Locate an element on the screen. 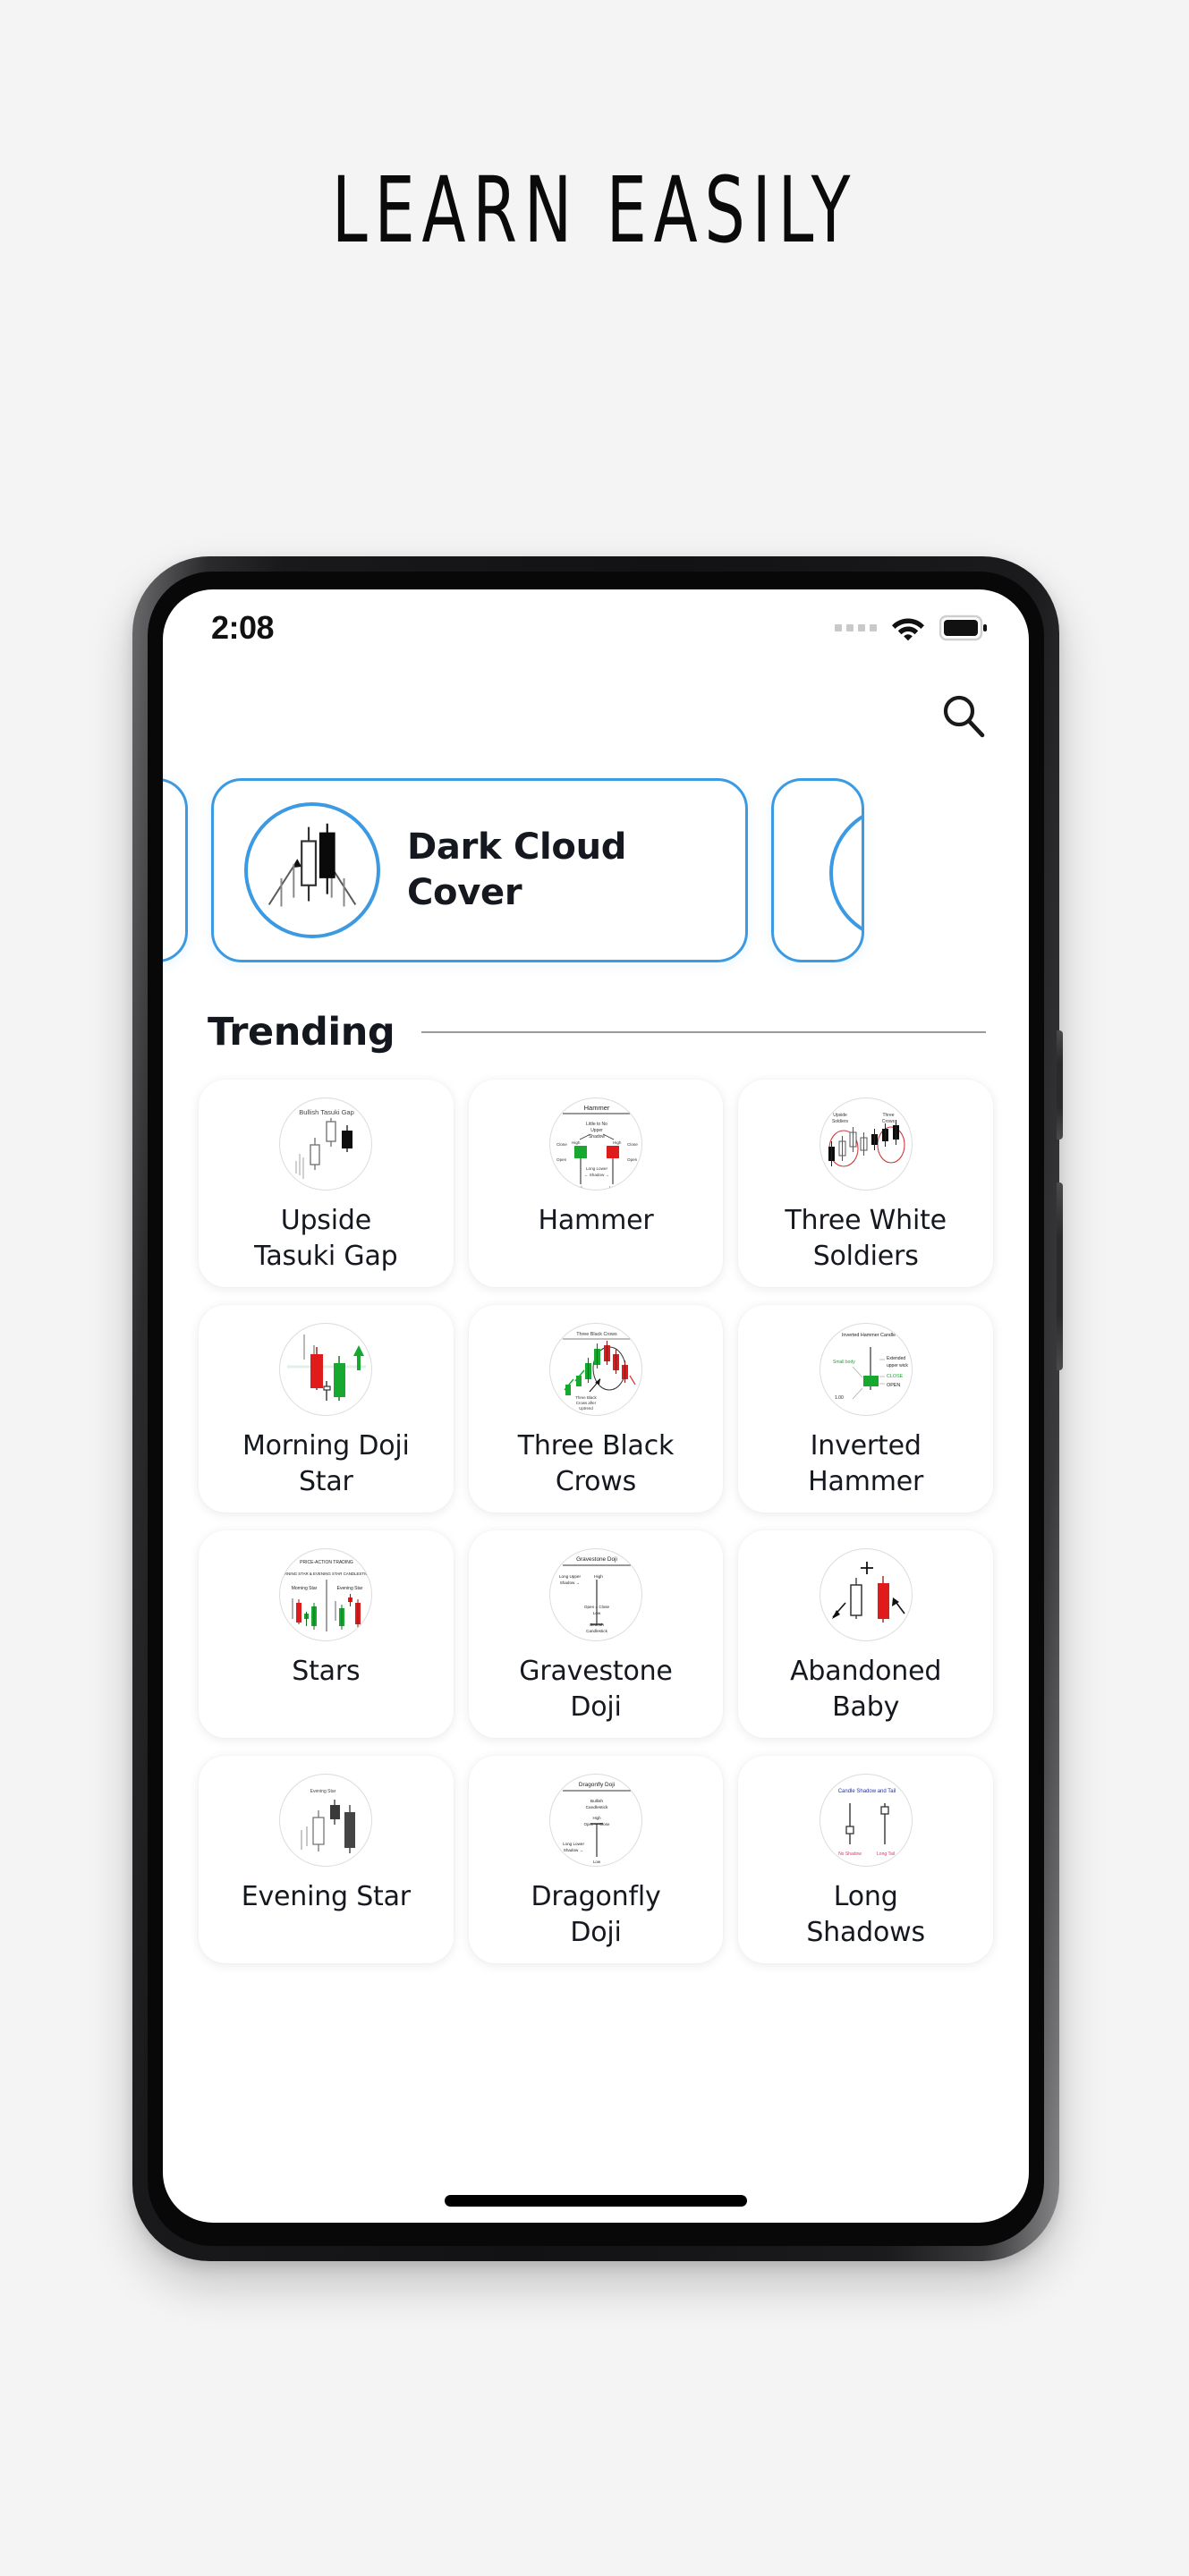 Image resolution: width=1189 pixels, height=2576 pixels. featured-card-dark-cloud-cover: Dark Cloud Cover is located at coordinates (479, 870).